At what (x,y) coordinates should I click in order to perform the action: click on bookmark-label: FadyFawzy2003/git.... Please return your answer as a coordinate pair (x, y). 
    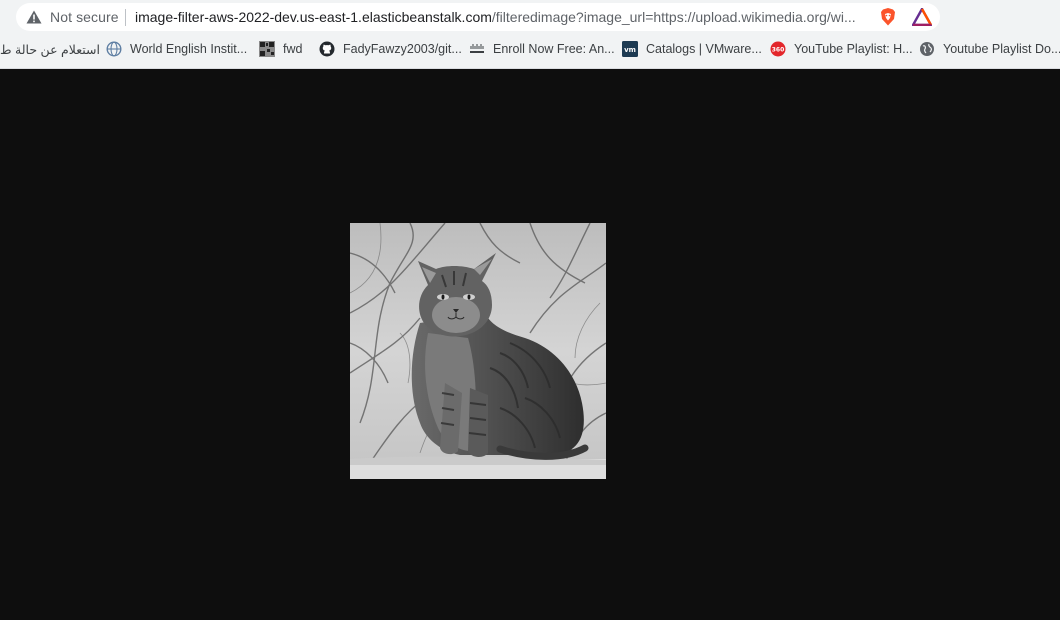
    Looking at the image, I should click on (402, 49).